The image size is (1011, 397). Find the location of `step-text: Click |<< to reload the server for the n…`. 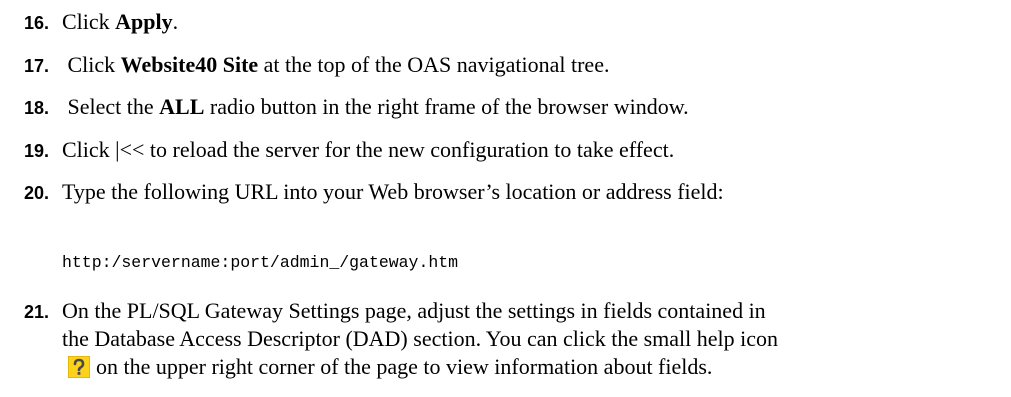

step-text: Click |<< to reload the server for the n… is located at coordinates (368, 149).